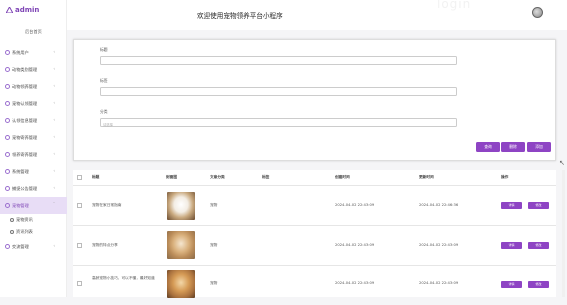  Describe the element at coordinates (123, 278) in the screenshot. I see `title-cell: 高龄宠物小技巧，可以不懂，最好知道` at that location.